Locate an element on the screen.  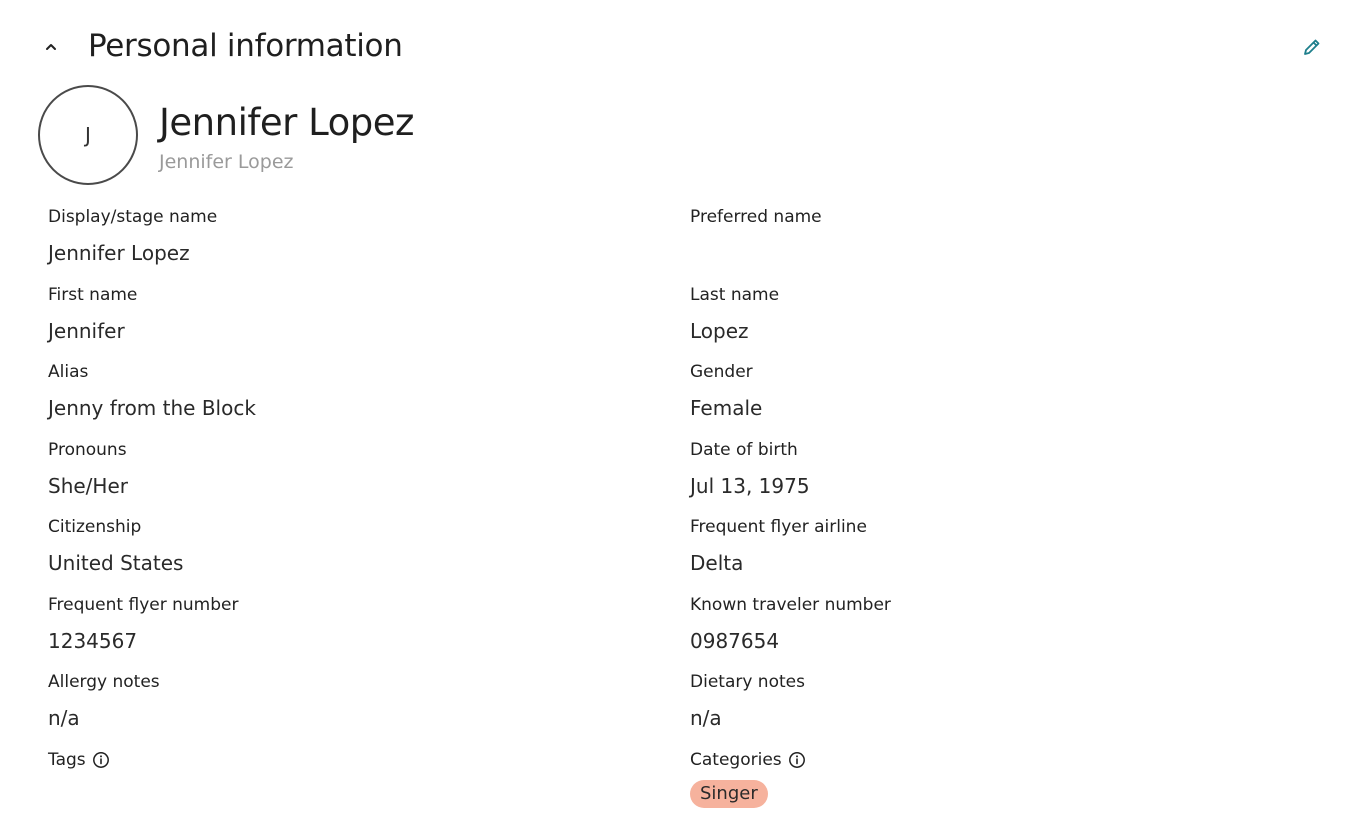
pencil-icon is located at coordinates (1312, 47).